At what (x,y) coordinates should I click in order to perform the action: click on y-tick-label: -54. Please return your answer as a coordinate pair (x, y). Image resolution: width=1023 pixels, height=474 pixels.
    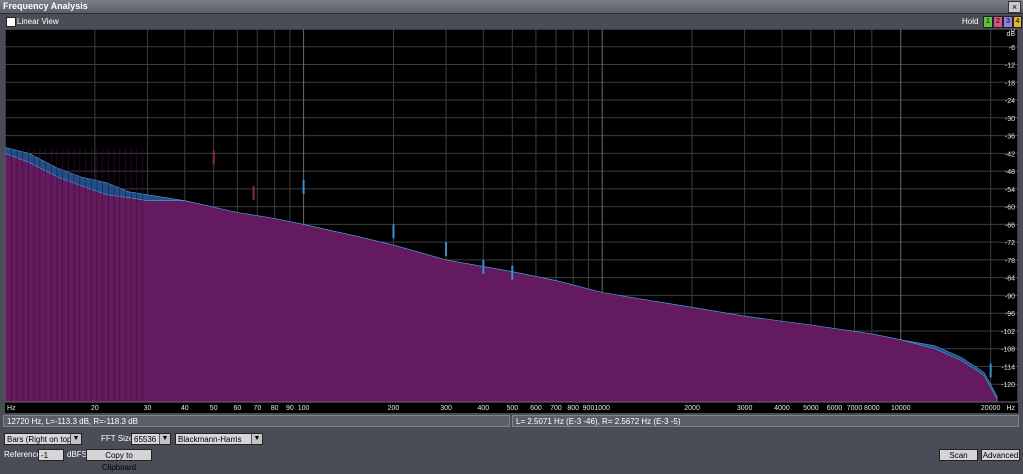
    Looking at the image, I should click on (1010, 190).